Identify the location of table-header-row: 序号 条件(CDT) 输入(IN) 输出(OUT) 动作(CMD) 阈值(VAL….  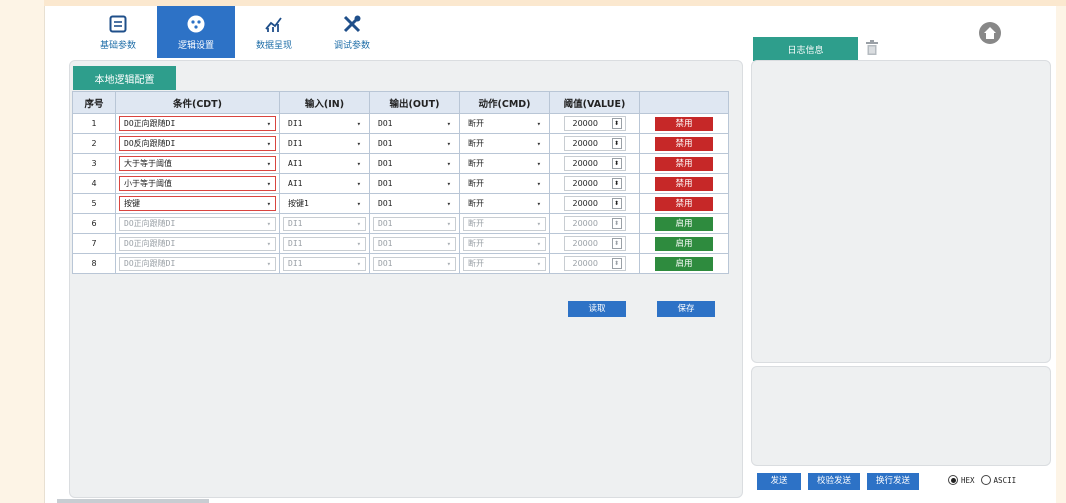
(400, 102).